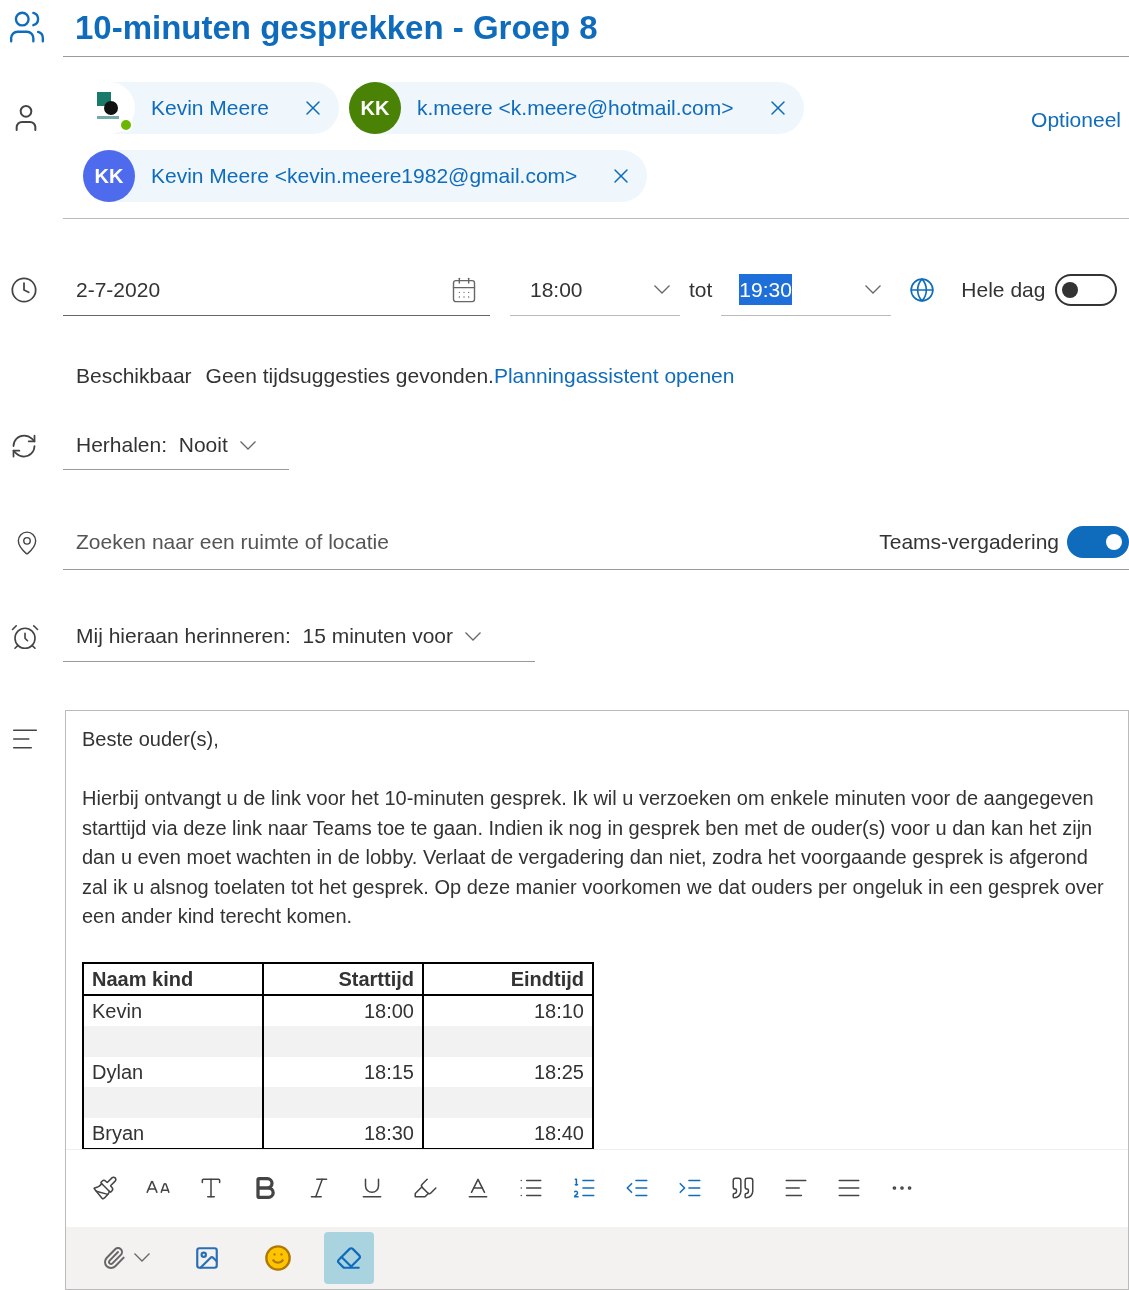 Image resolution: width=1129 pixels, height=1290 pixels. I want to click on attendee-chip: KK k.meere <k.meere@hotmail.com>, so click(576, 108).